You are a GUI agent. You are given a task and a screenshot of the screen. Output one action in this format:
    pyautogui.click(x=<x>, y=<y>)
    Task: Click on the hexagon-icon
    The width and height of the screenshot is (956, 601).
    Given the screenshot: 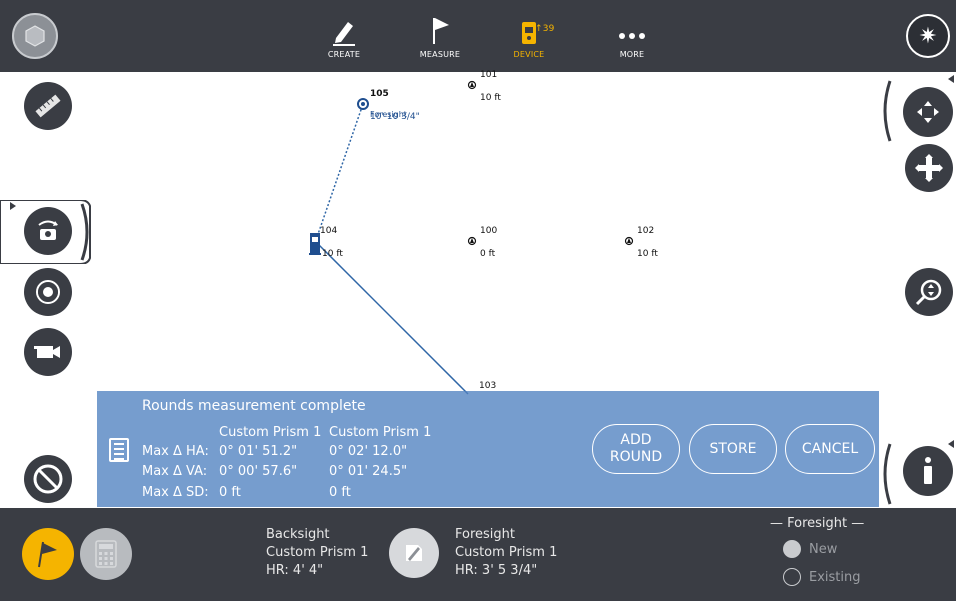 What is the action you would take?
    pyautogui.click(x=35, y=36)
    